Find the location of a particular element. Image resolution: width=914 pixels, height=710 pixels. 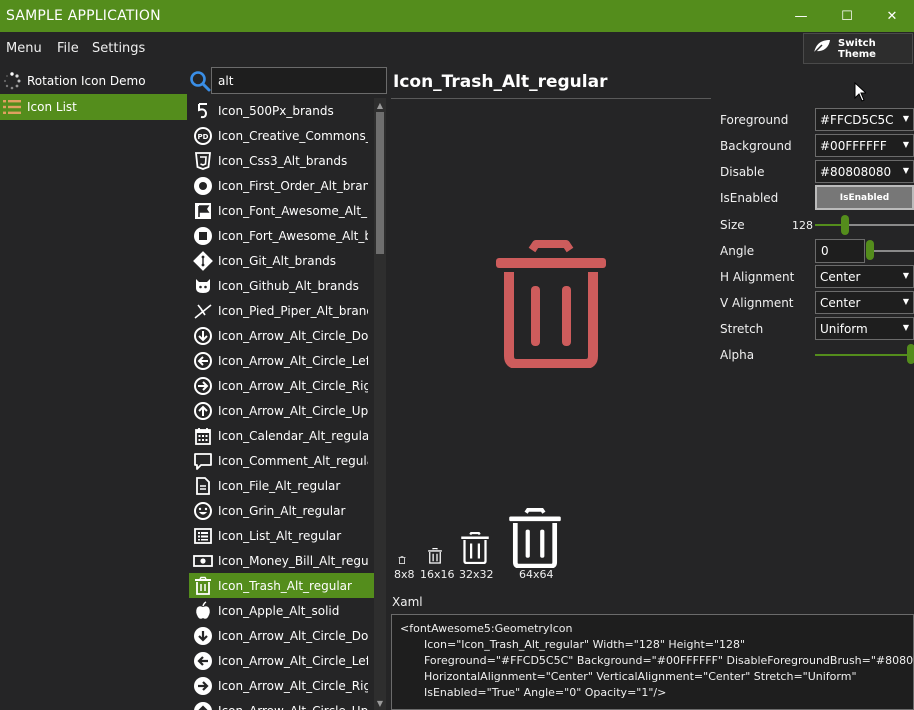

list-item: Icon_First_Order_Alt_brands is located at coordinates (281, 185).